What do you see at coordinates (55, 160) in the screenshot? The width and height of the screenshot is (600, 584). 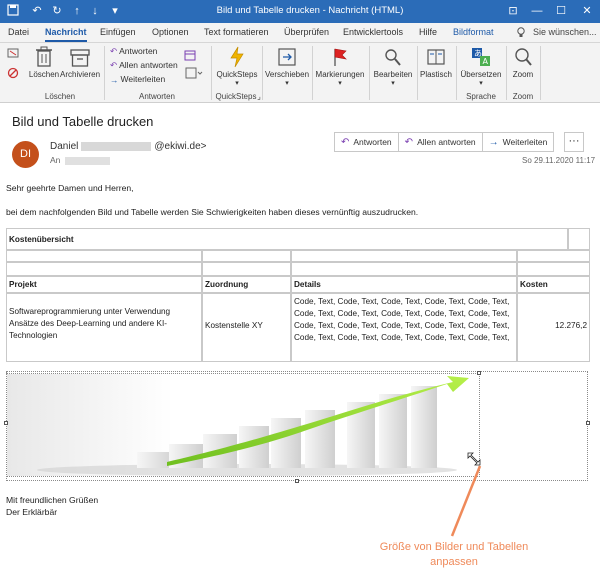 I see `to-label: An` at bounding box center [55, 160].